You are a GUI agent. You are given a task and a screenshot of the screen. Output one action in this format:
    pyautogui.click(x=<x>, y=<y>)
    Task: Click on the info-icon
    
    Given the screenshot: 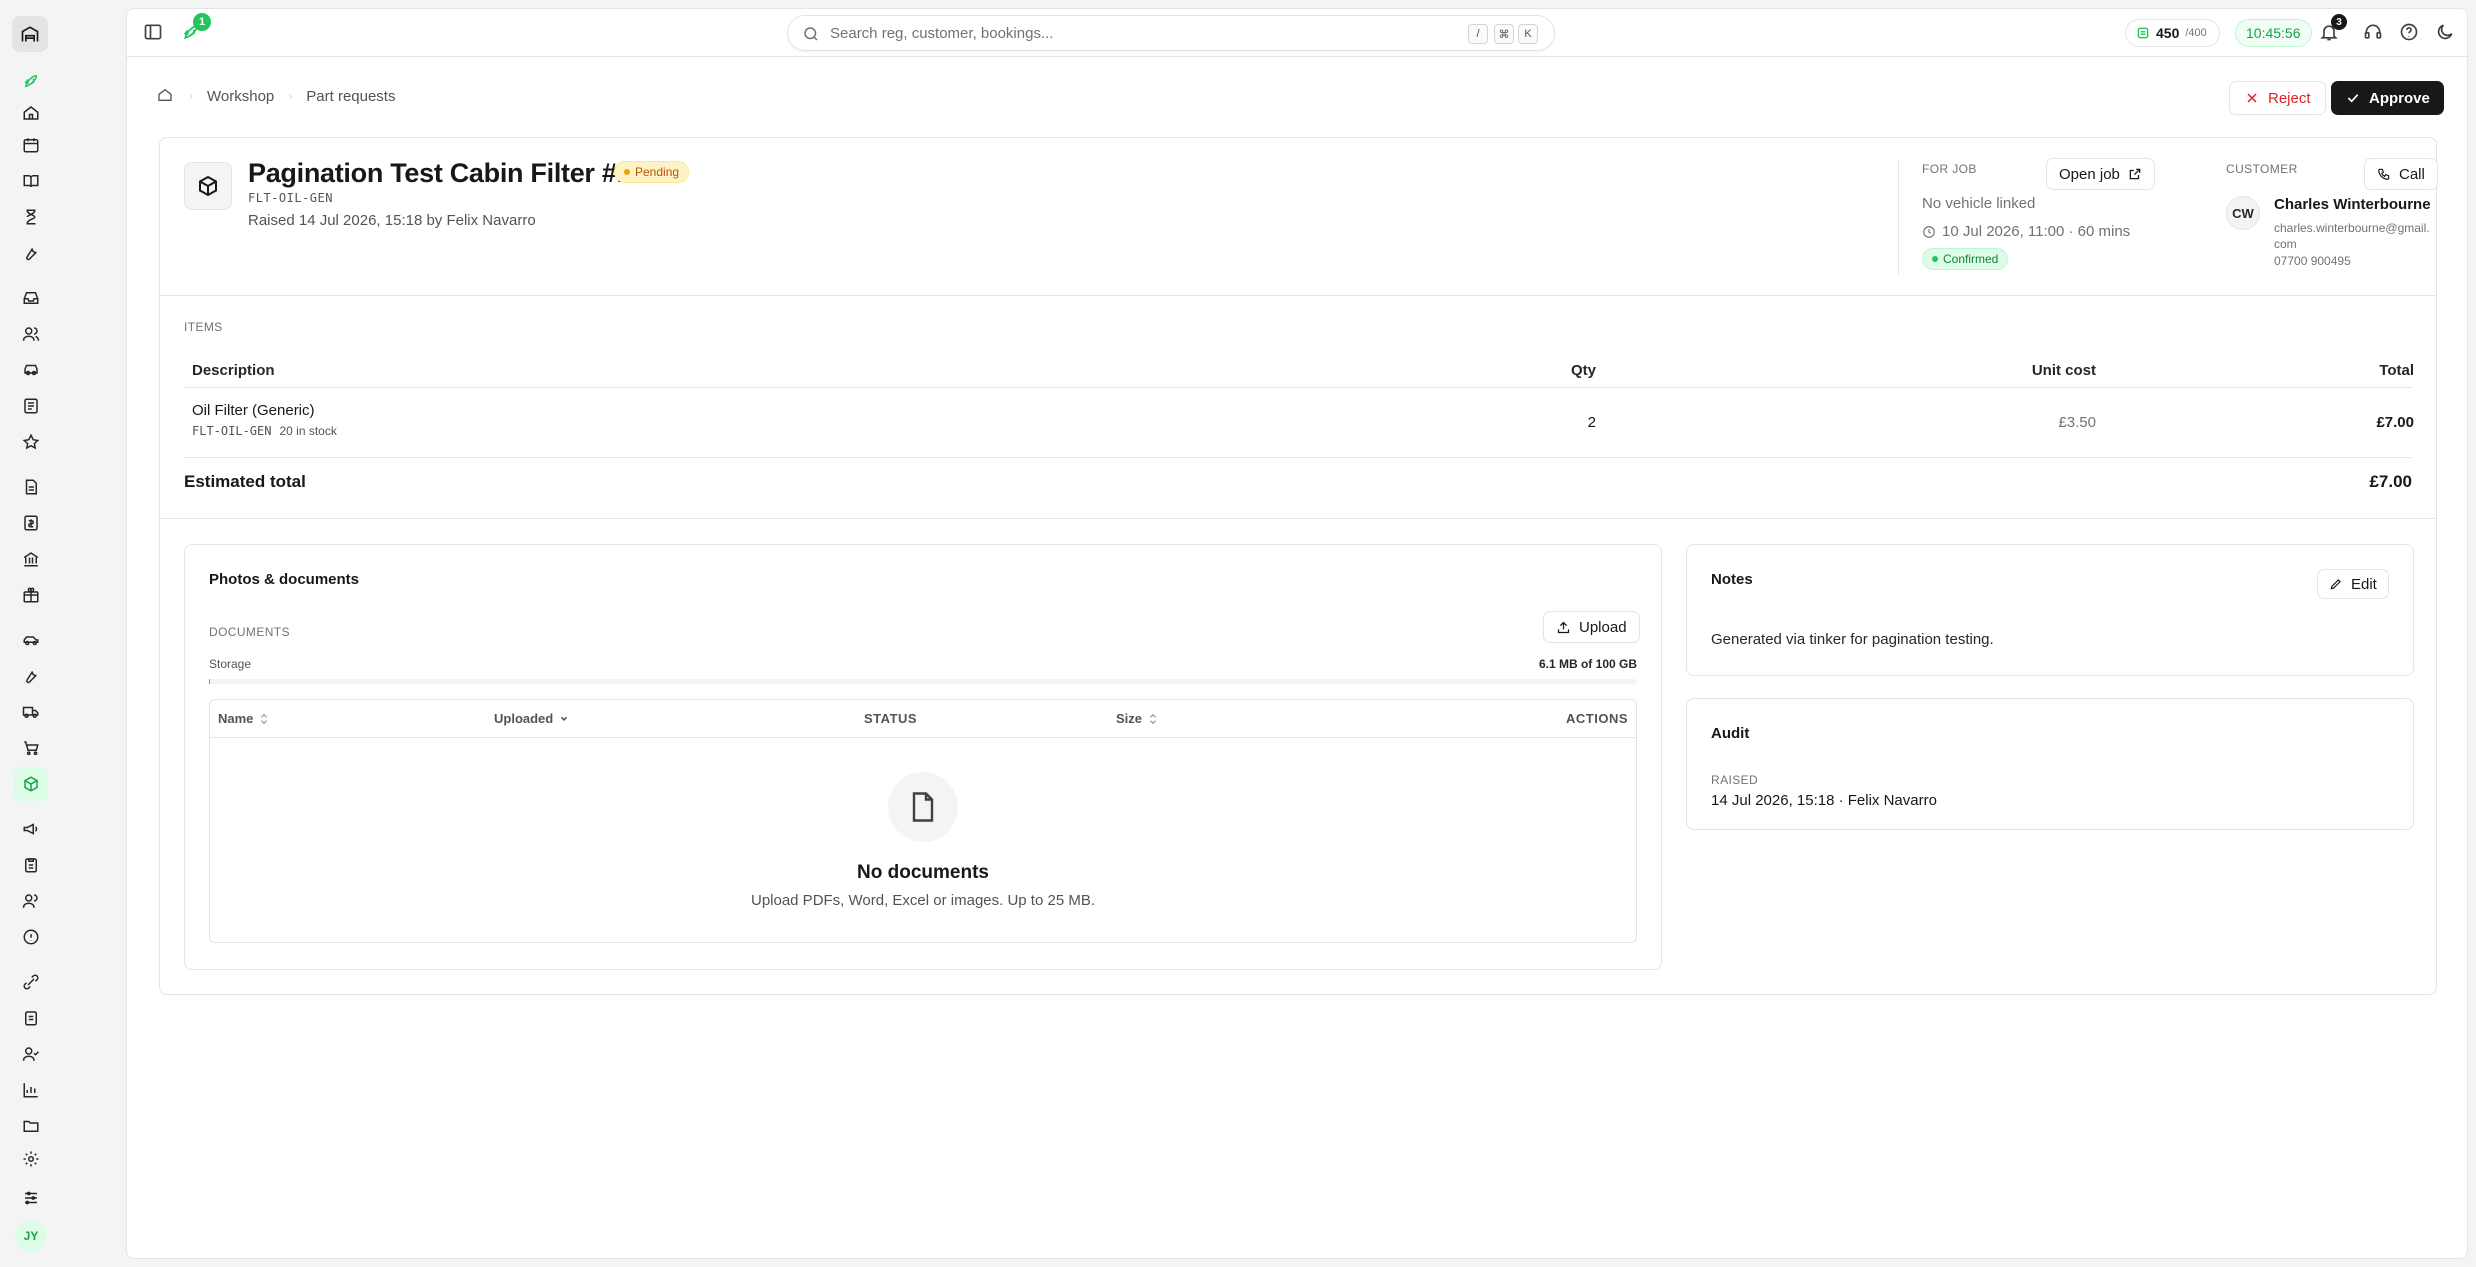 What is the action you would take?
    pyautogui.click(x=31, y=937)
    